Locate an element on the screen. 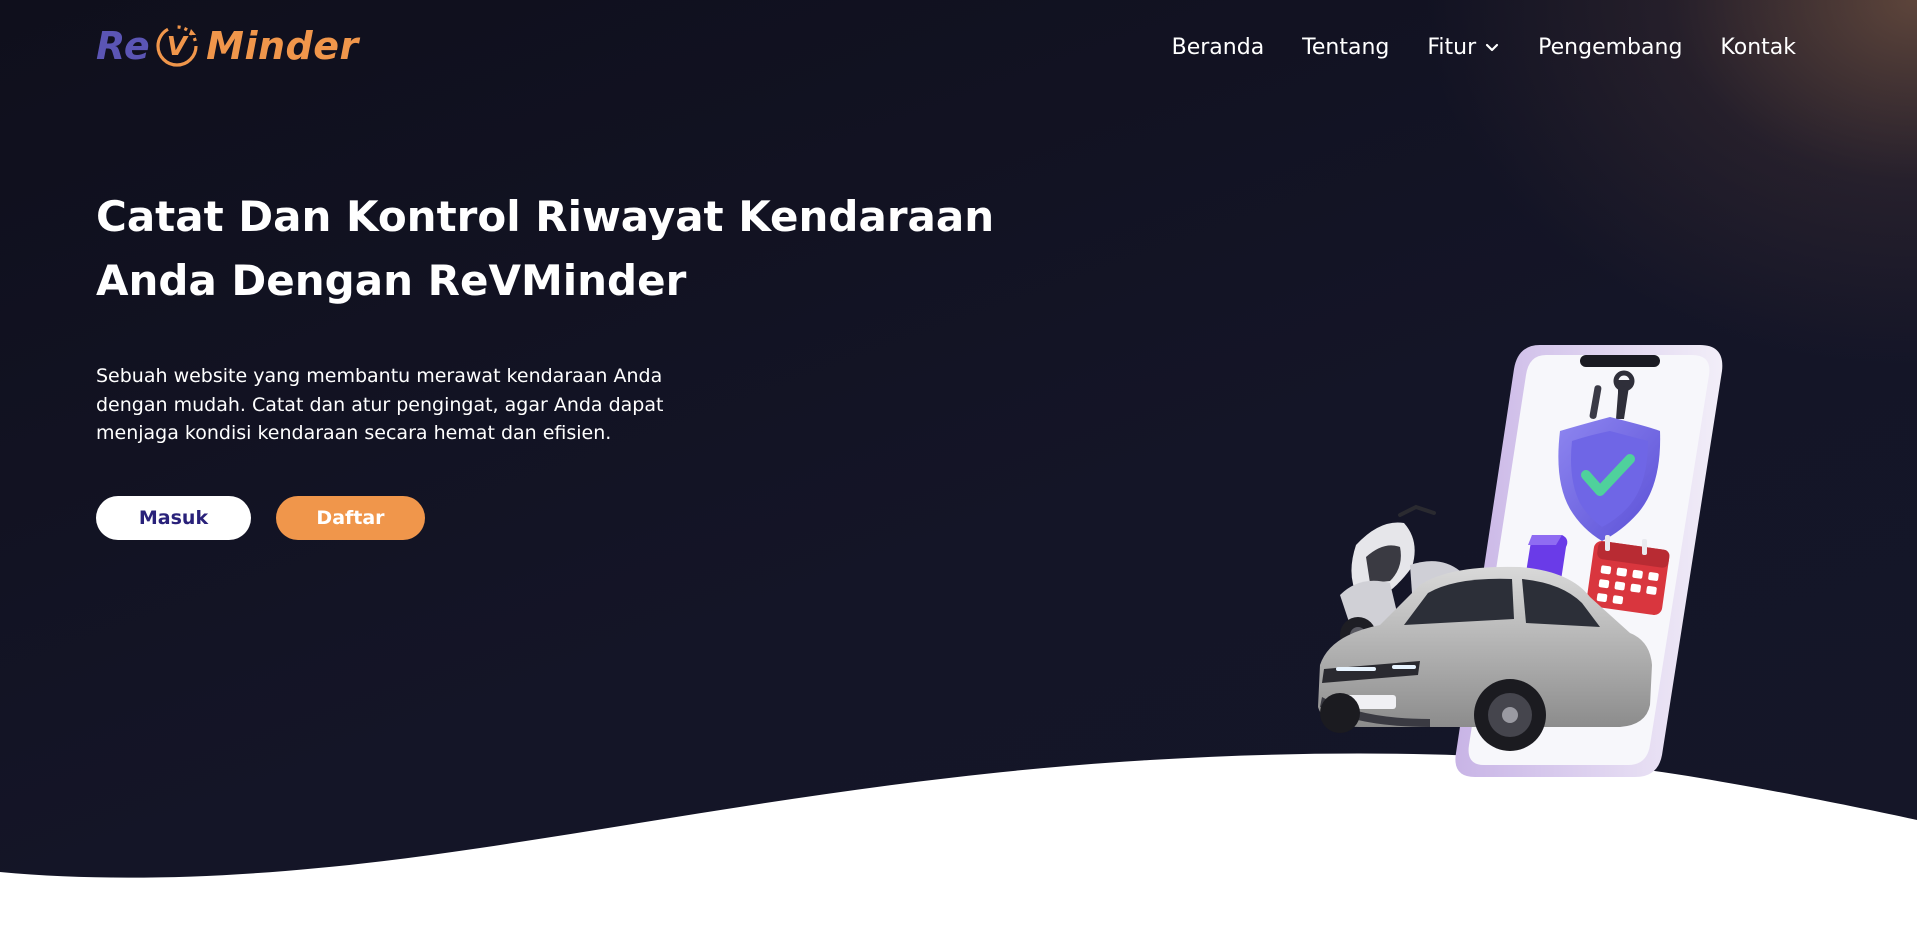 Image resolution: width=1917 pixels, height=932 pixels. brand-logo: Re V Minder is located at coordinates (227, 46).